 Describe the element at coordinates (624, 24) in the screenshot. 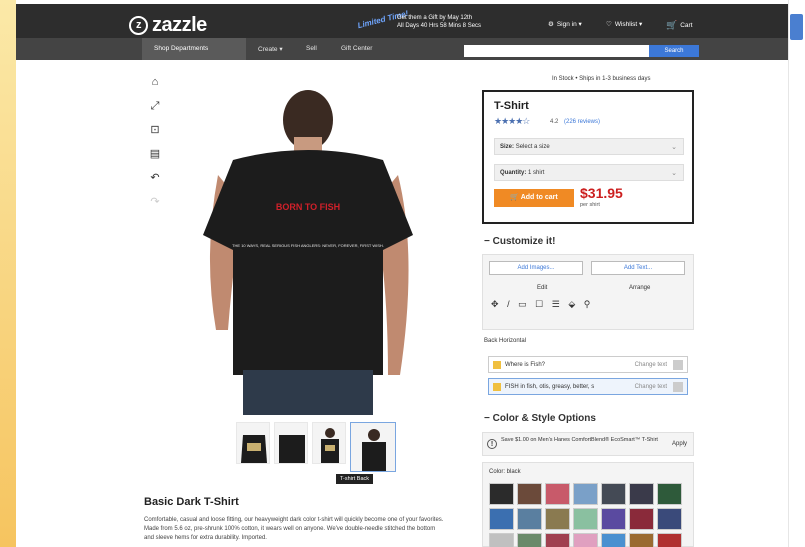

I see `wishlist-link: ♡ Wishlist ▾` at that location.